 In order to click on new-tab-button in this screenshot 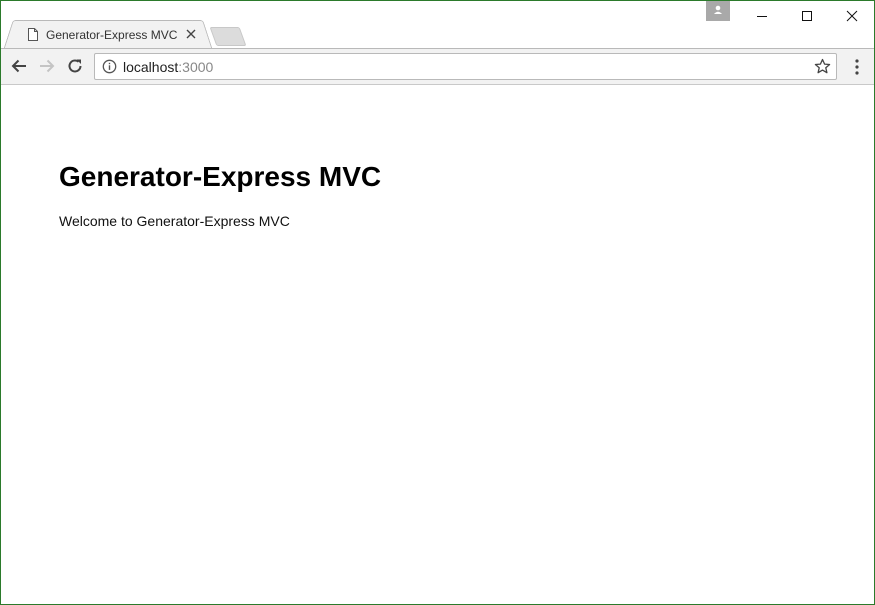, I will do `click(228, 36)`.